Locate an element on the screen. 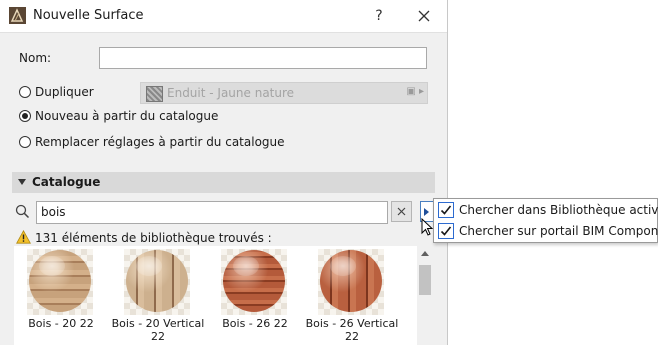  checkbox-search-active-library is located at coordinates (446, 210).